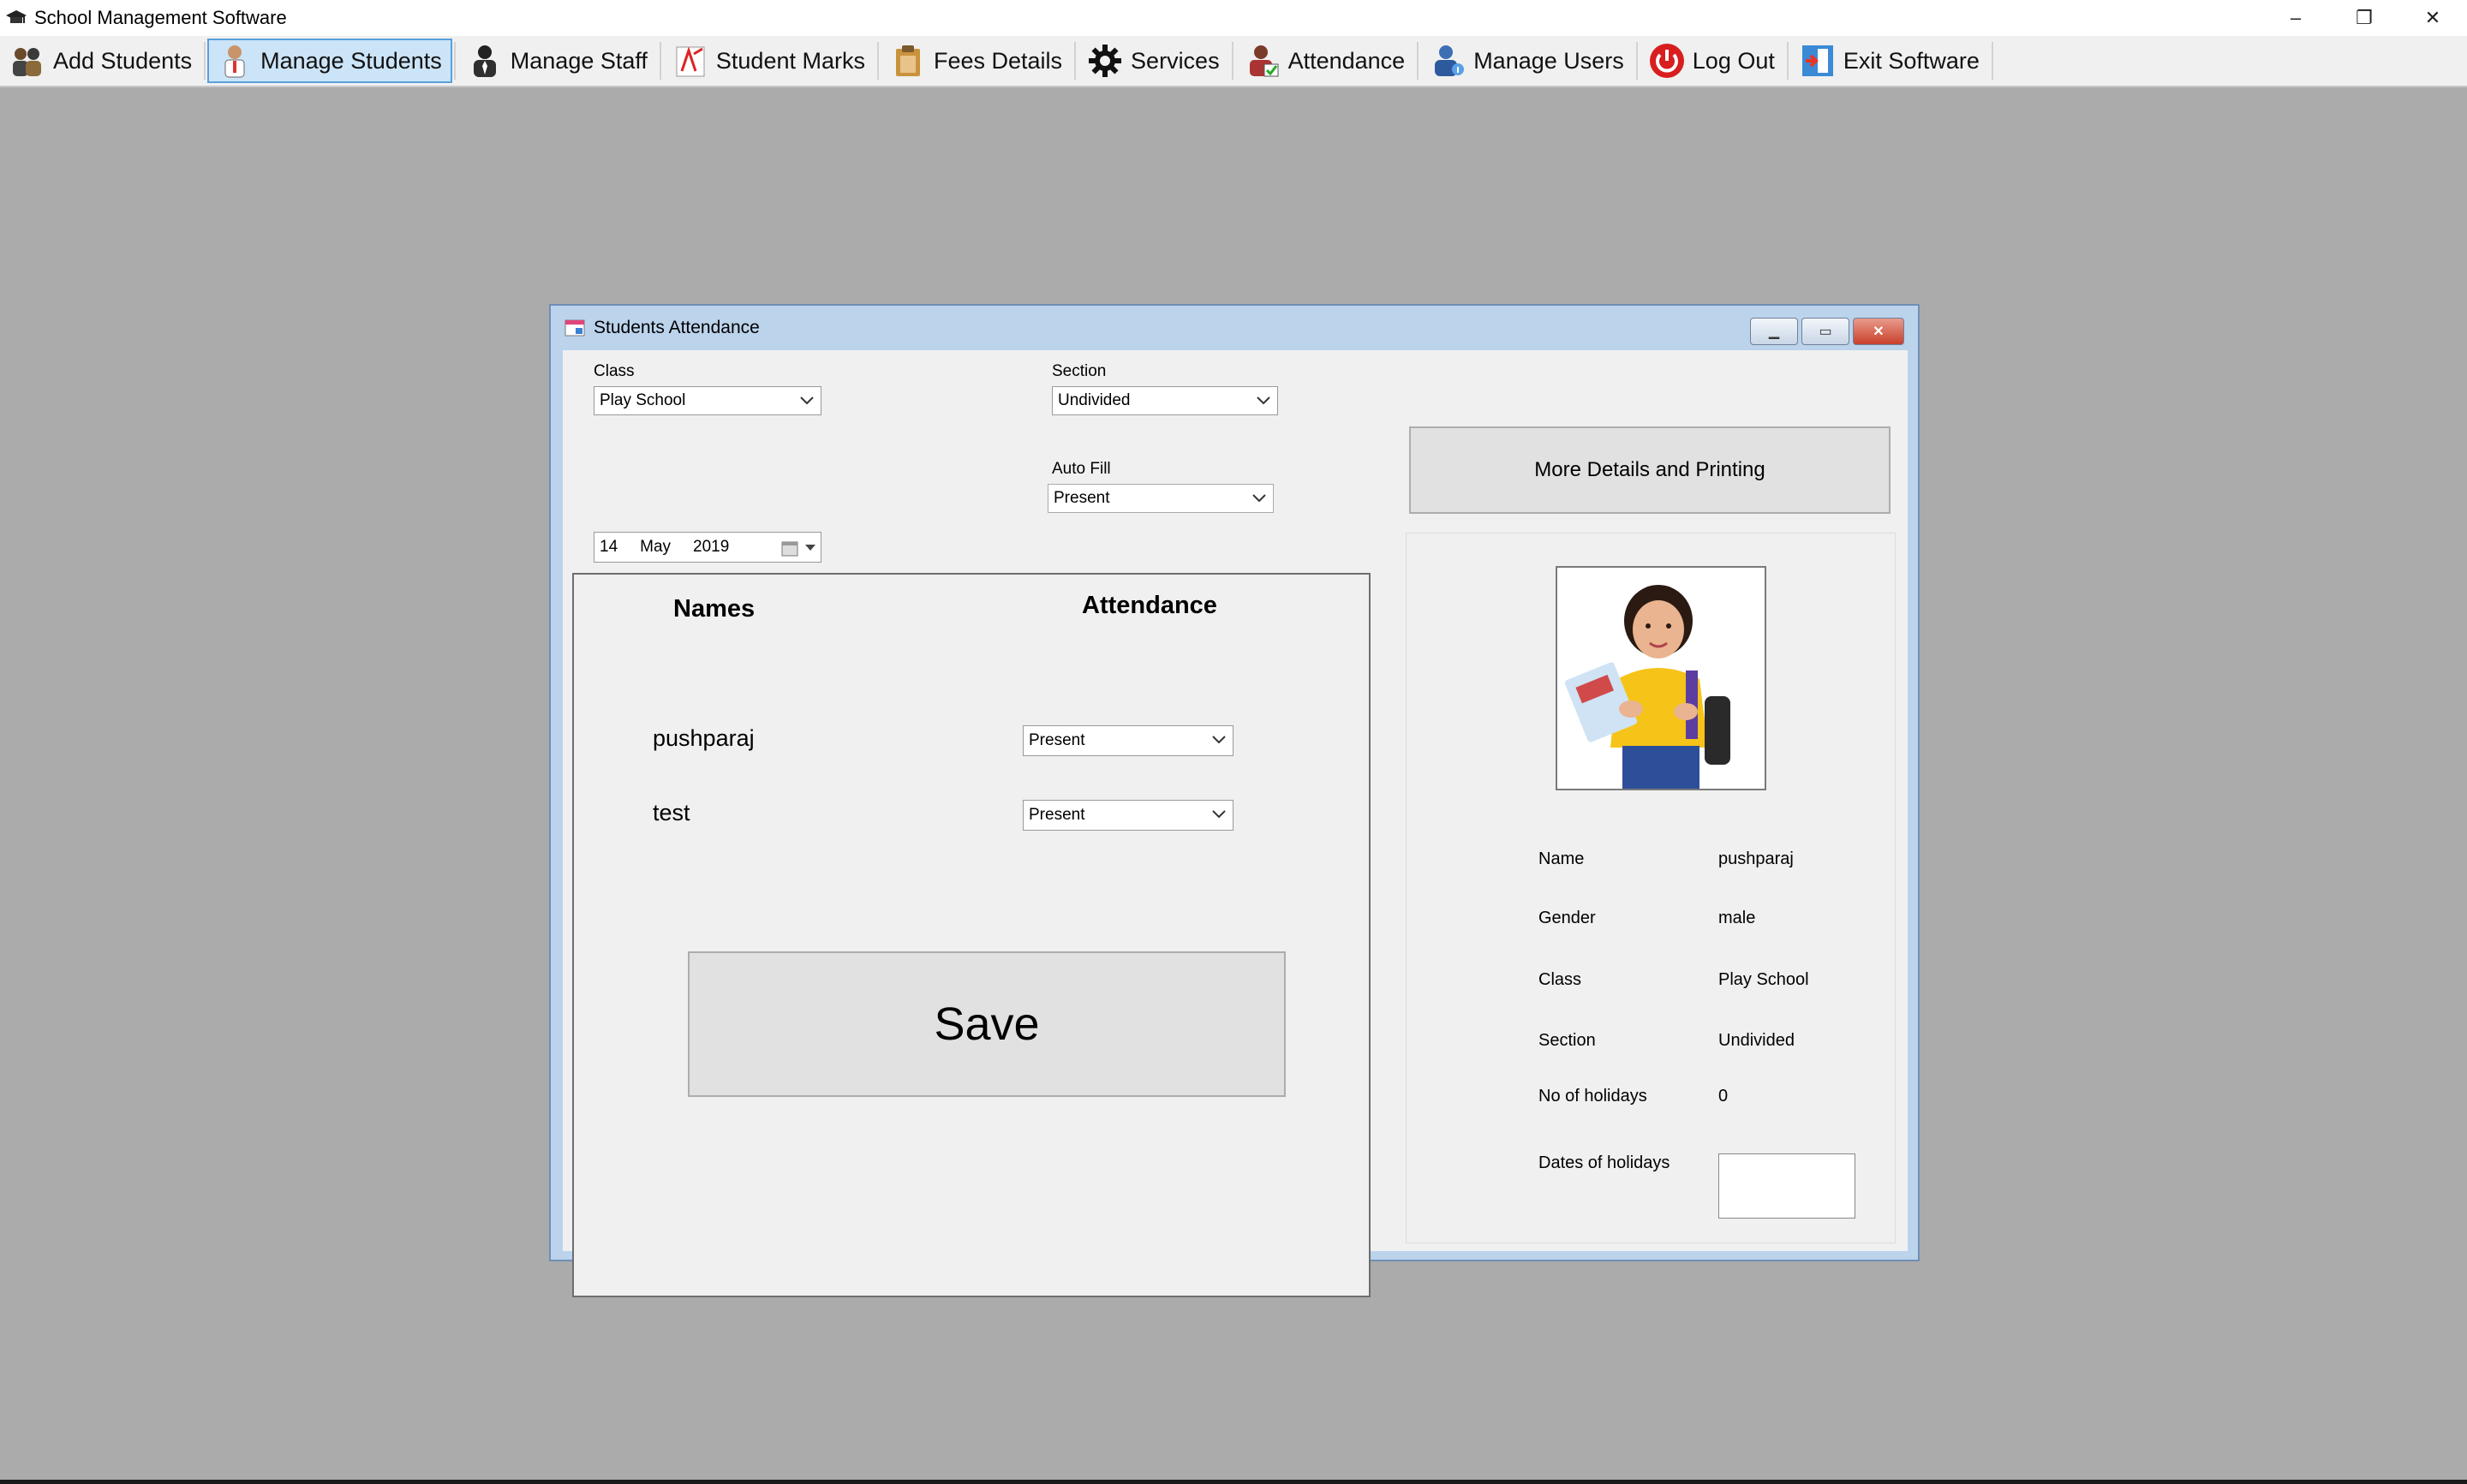 The height and width of the screenshot is (1484, 2467). Describe the element at coordinates (1818, 61) in the screenshot. I see `exit-icon` at that location.